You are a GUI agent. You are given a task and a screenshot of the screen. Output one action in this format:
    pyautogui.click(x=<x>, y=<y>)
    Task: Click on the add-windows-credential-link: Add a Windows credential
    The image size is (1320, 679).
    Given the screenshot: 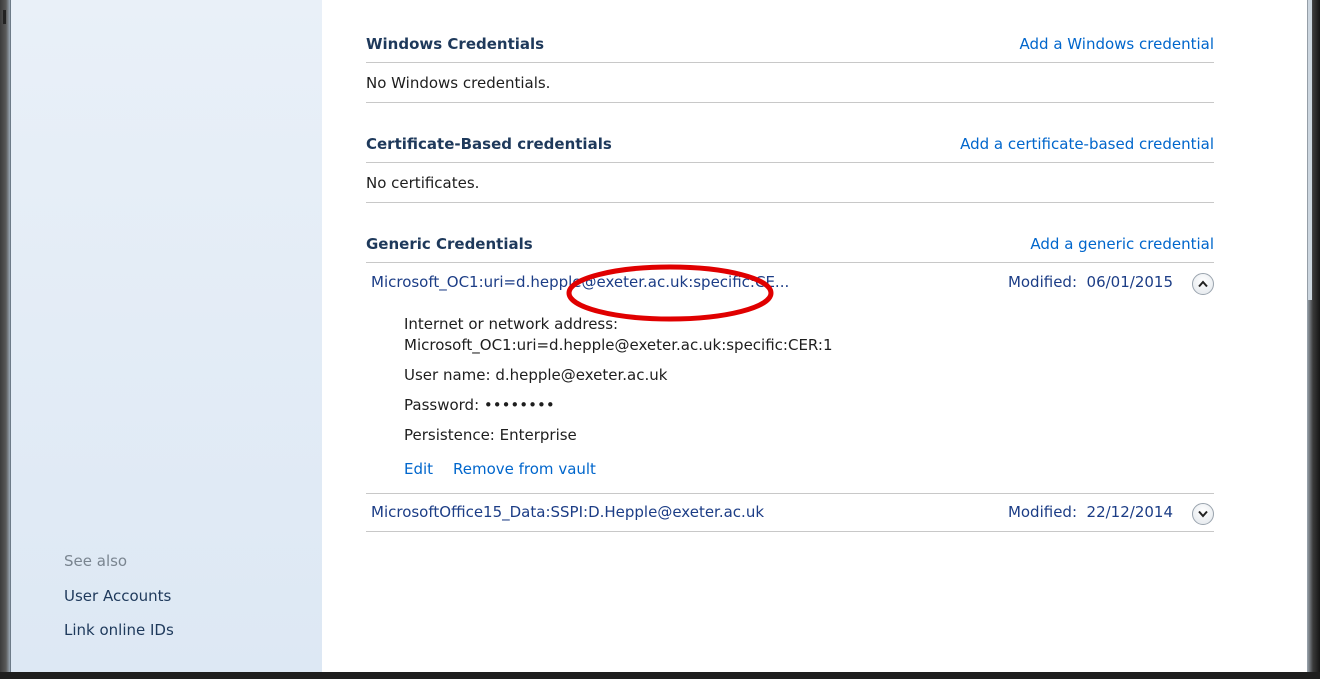 What is the action you would take?
    pyautogui.click(x=1117, y=44)
    